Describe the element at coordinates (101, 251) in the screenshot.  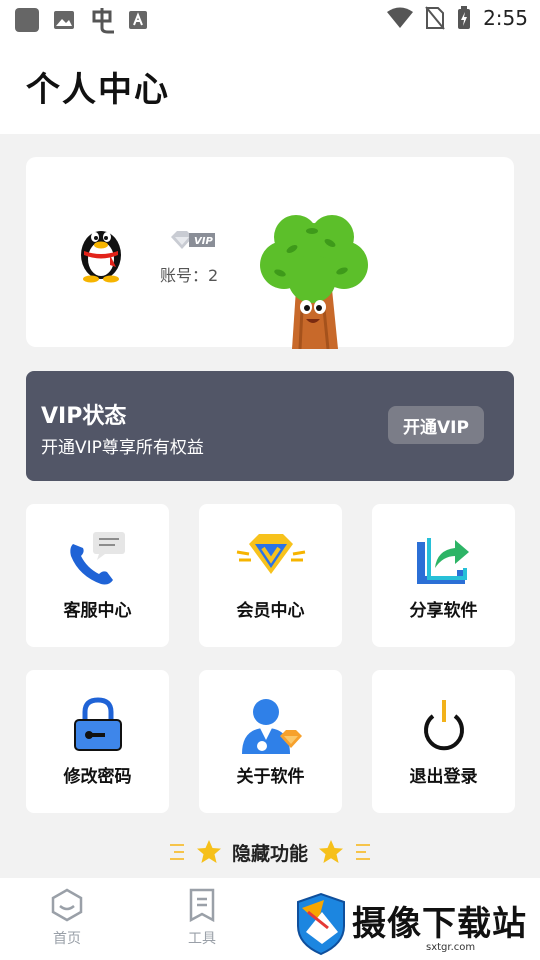
I see `qq-penguin-icon` at that location.